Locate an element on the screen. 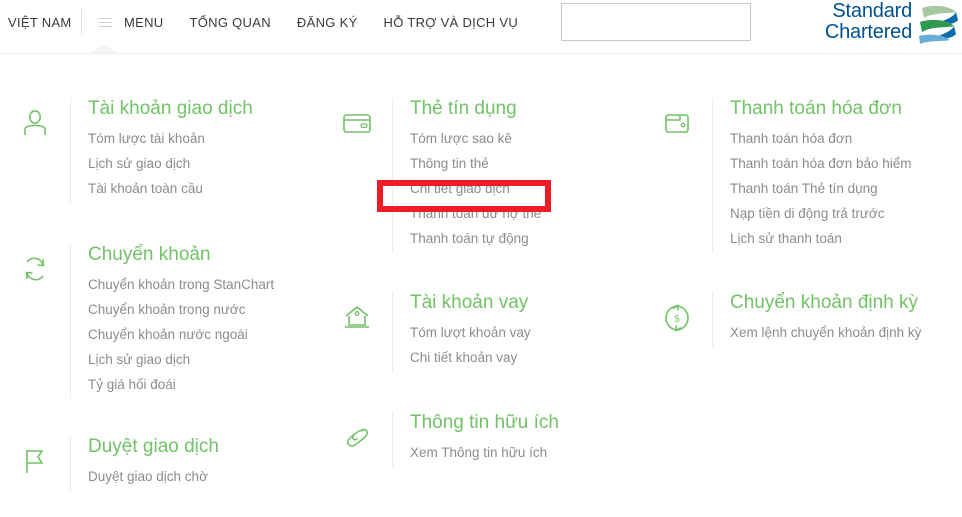 This screenshot has height=517, width=962. menu-group-title: Thanh toán hóa đơn is located at coordinates (846, 109).